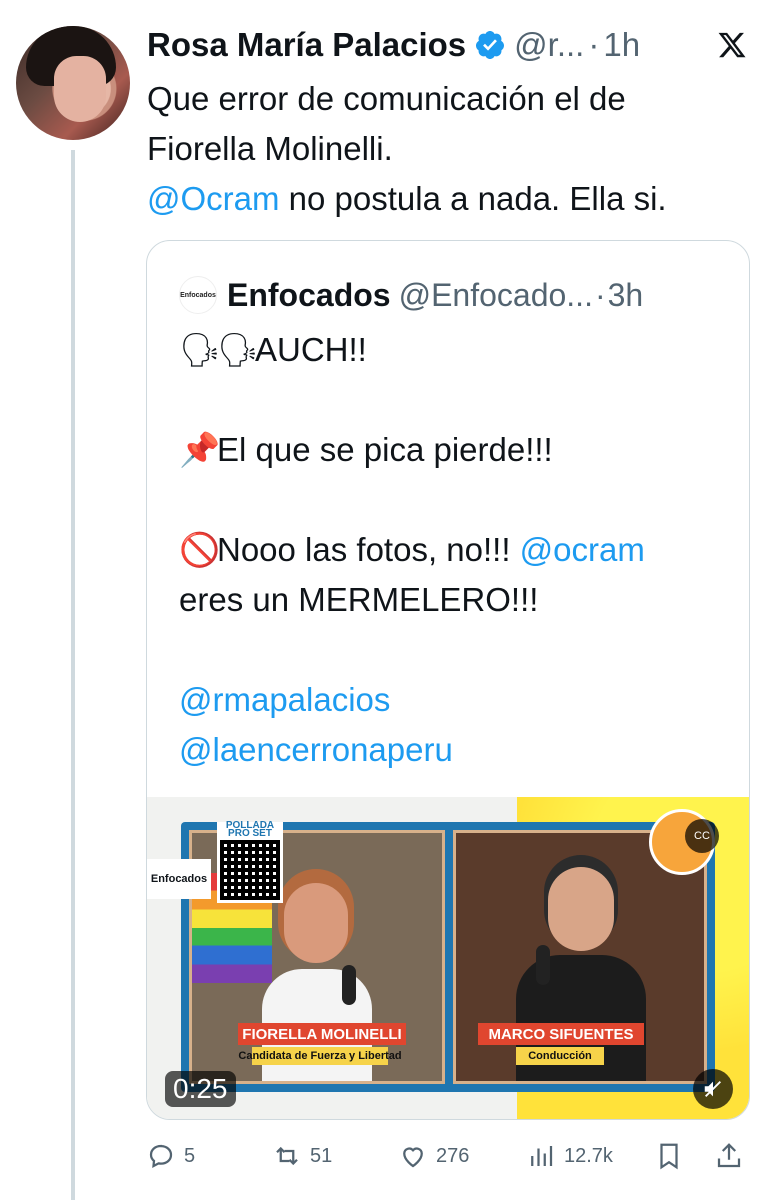  Describe the element at coordinates (359, 599) in the screenshot. I see `quote-line-mermelero: eres un MERMELERO!!!` at that location.